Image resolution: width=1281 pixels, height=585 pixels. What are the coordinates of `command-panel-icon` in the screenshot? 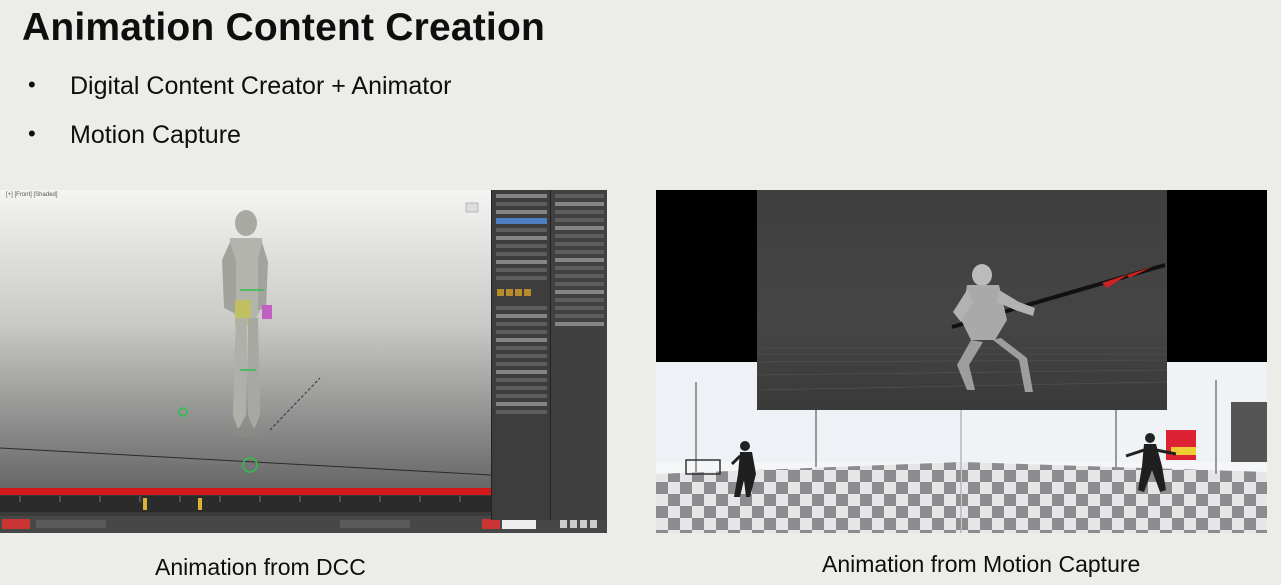 It's located at (521, 355).